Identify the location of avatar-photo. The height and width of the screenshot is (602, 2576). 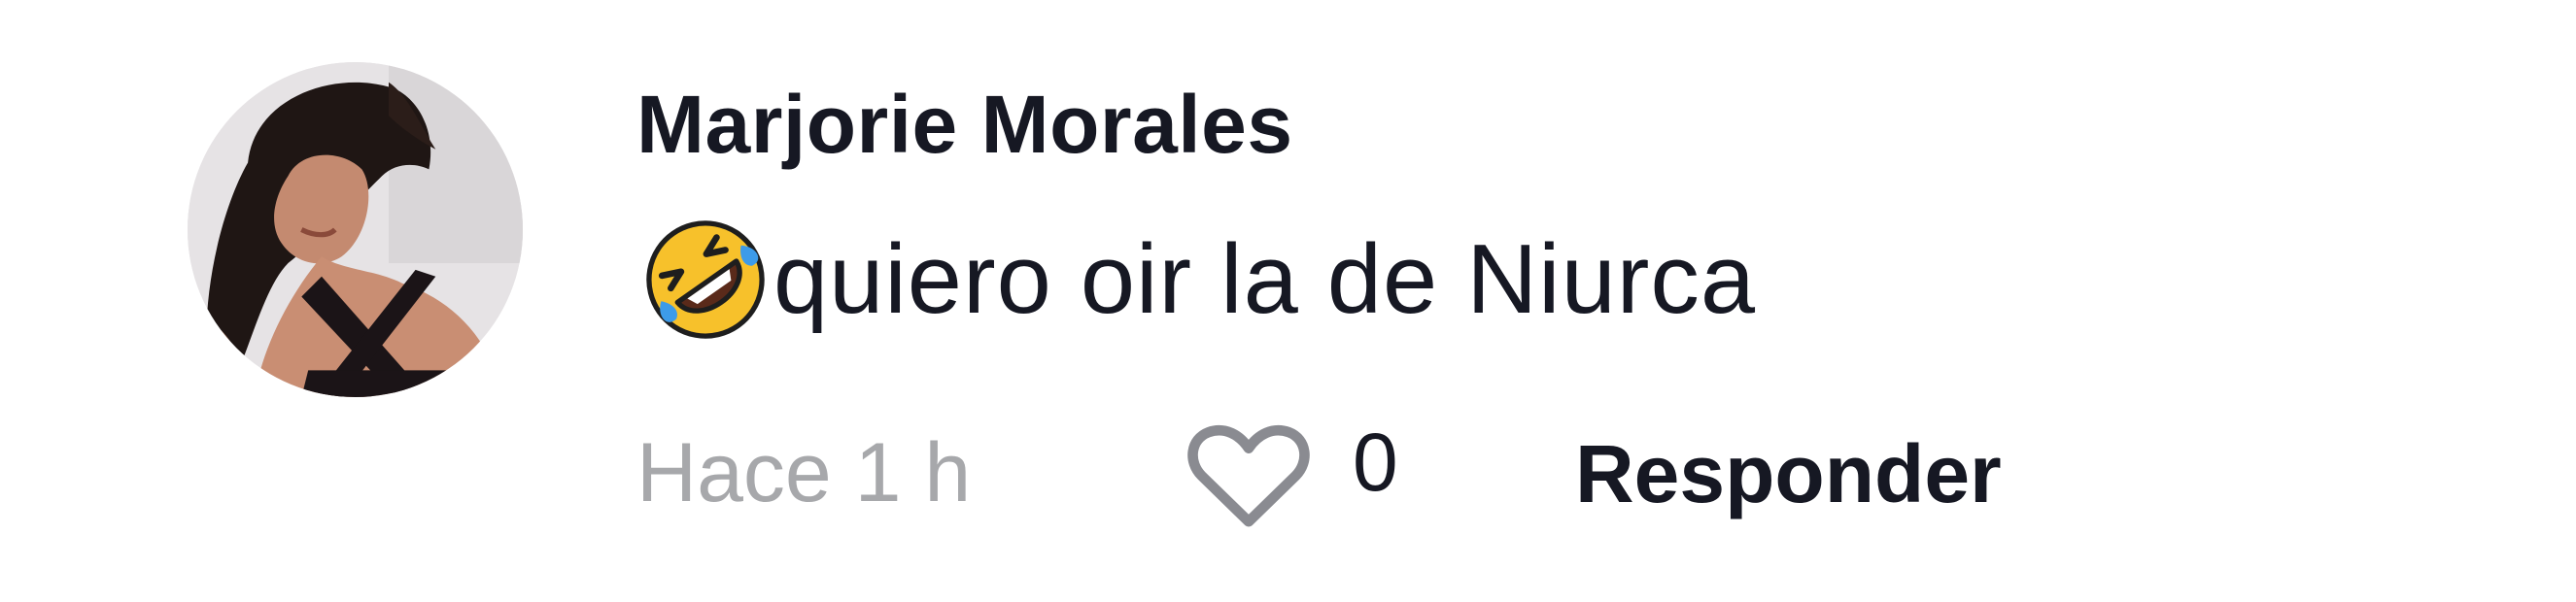
(355, 230).